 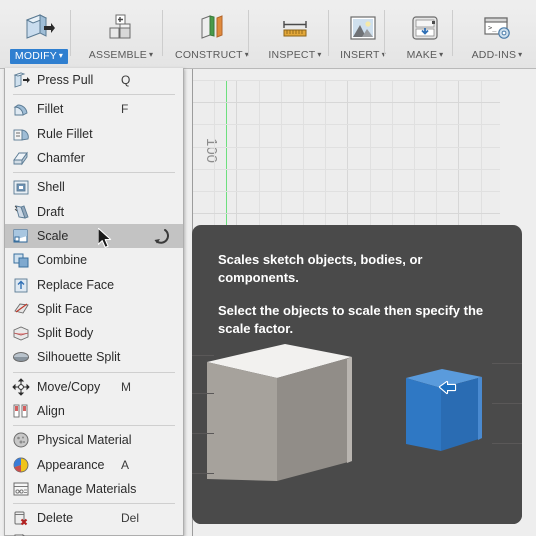 What do you see at coordinates (360, 55) in the screenshot?
I see `toolbar-group-label-text: INSERT` at bounding box center [360, 55].